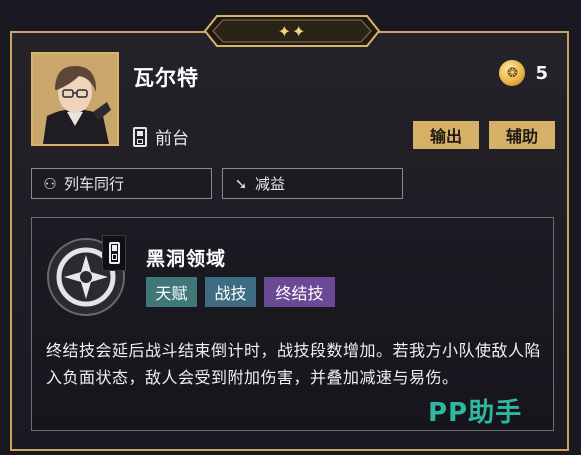  I want to click on tag-ultimate: 终结技, so click(299, 292).